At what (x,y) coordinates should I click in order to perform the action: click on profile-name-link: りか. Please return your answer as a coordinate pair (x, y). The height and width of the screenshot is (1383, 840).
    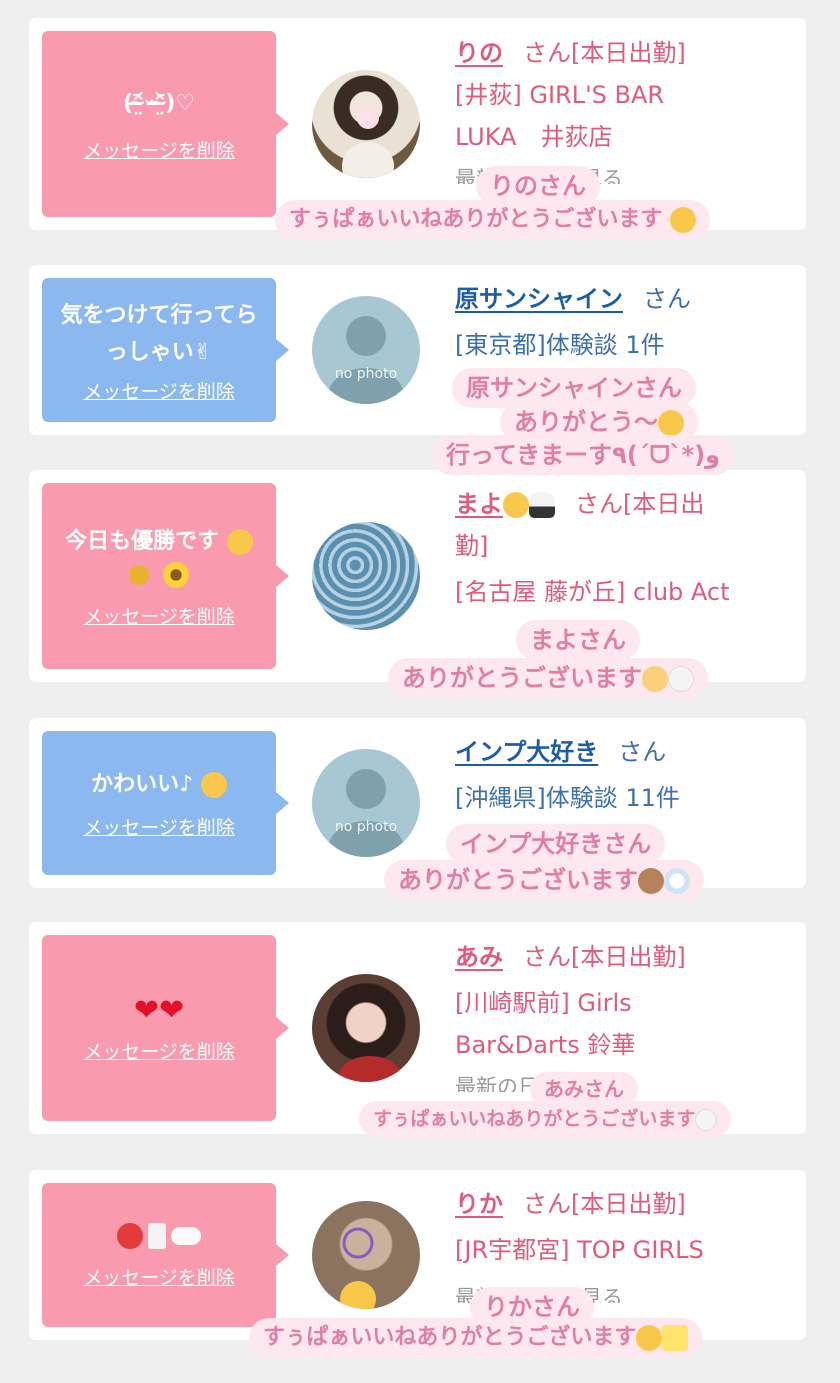
    Looking at the image, I should click on (479, 1204).